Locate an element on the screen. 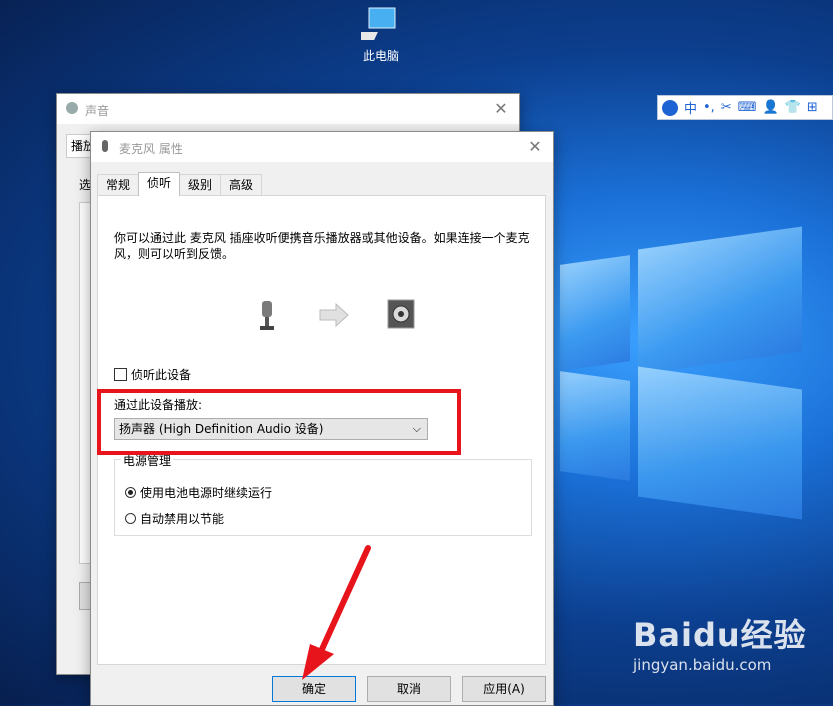 Image resolution: width=833 pixels, height=706 pixels. tab-levels: 级别 is located at coordinates (200, 185).